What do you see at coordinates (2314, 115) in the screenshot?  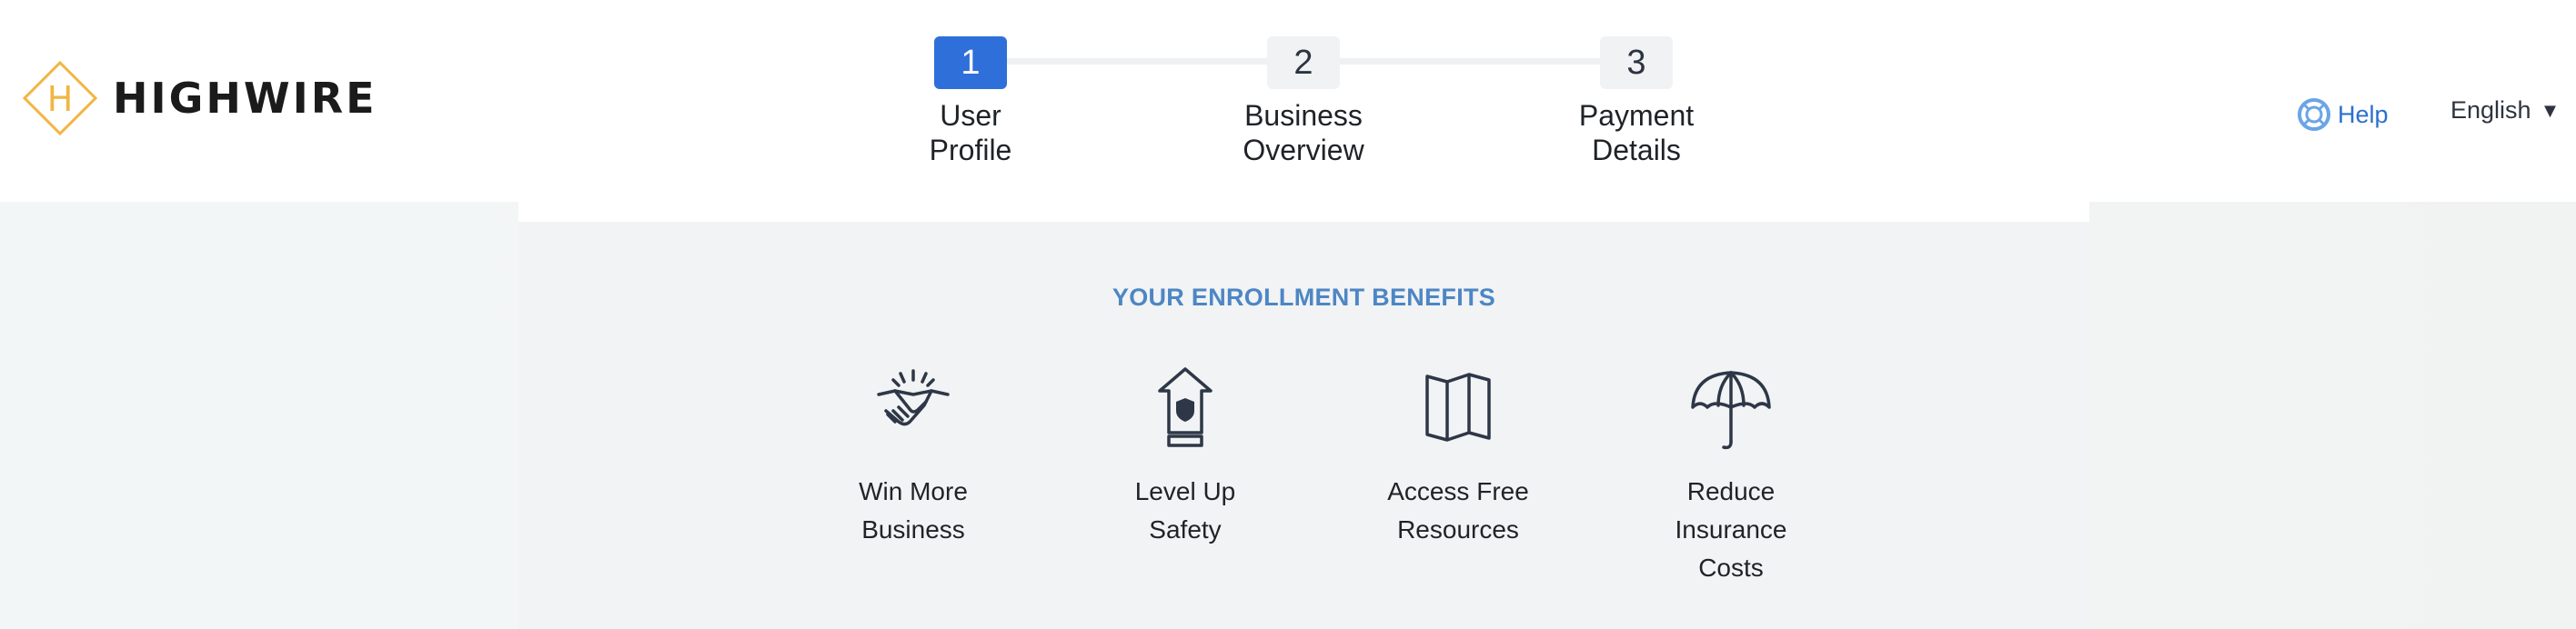 I see `lifebuoy-icon` at bounding box center [2314, 115].